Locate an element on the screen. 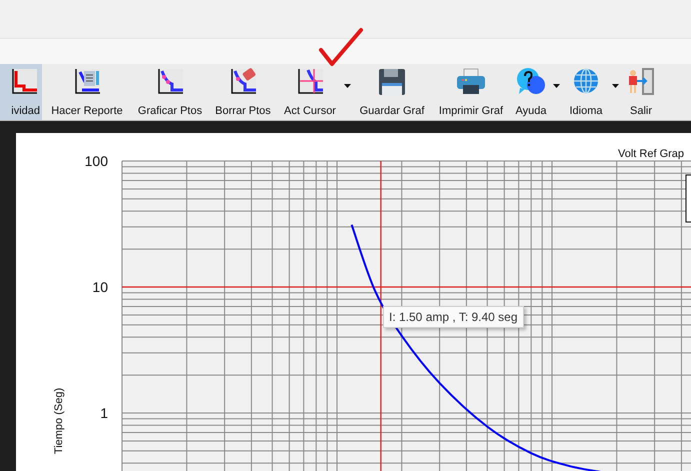 This screenshot has height=471, width=691. chart-title: Volt Ref Grap is located at coordinates (651, 154).